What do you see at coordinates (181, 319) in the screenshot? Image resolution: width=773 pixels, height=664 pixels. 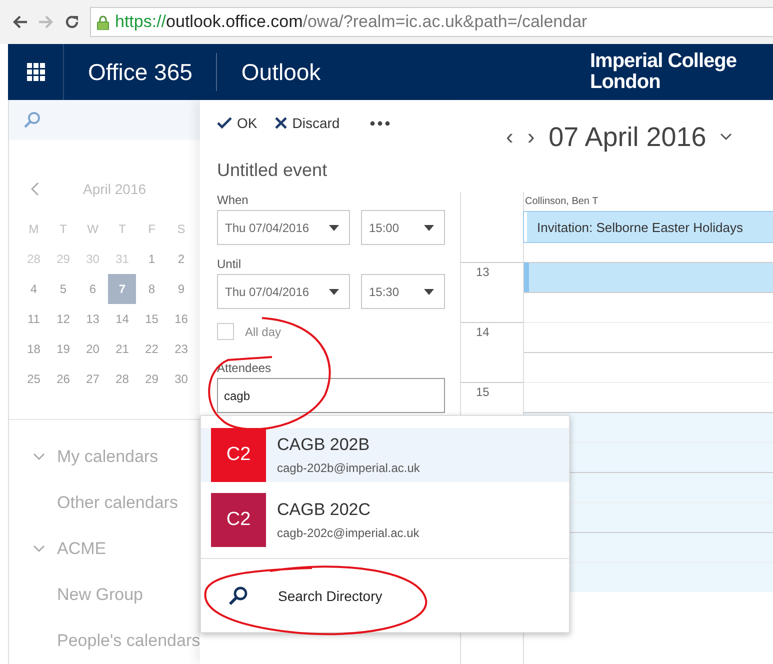 I see `day-cell: 16` at bounding box center [181, 319].